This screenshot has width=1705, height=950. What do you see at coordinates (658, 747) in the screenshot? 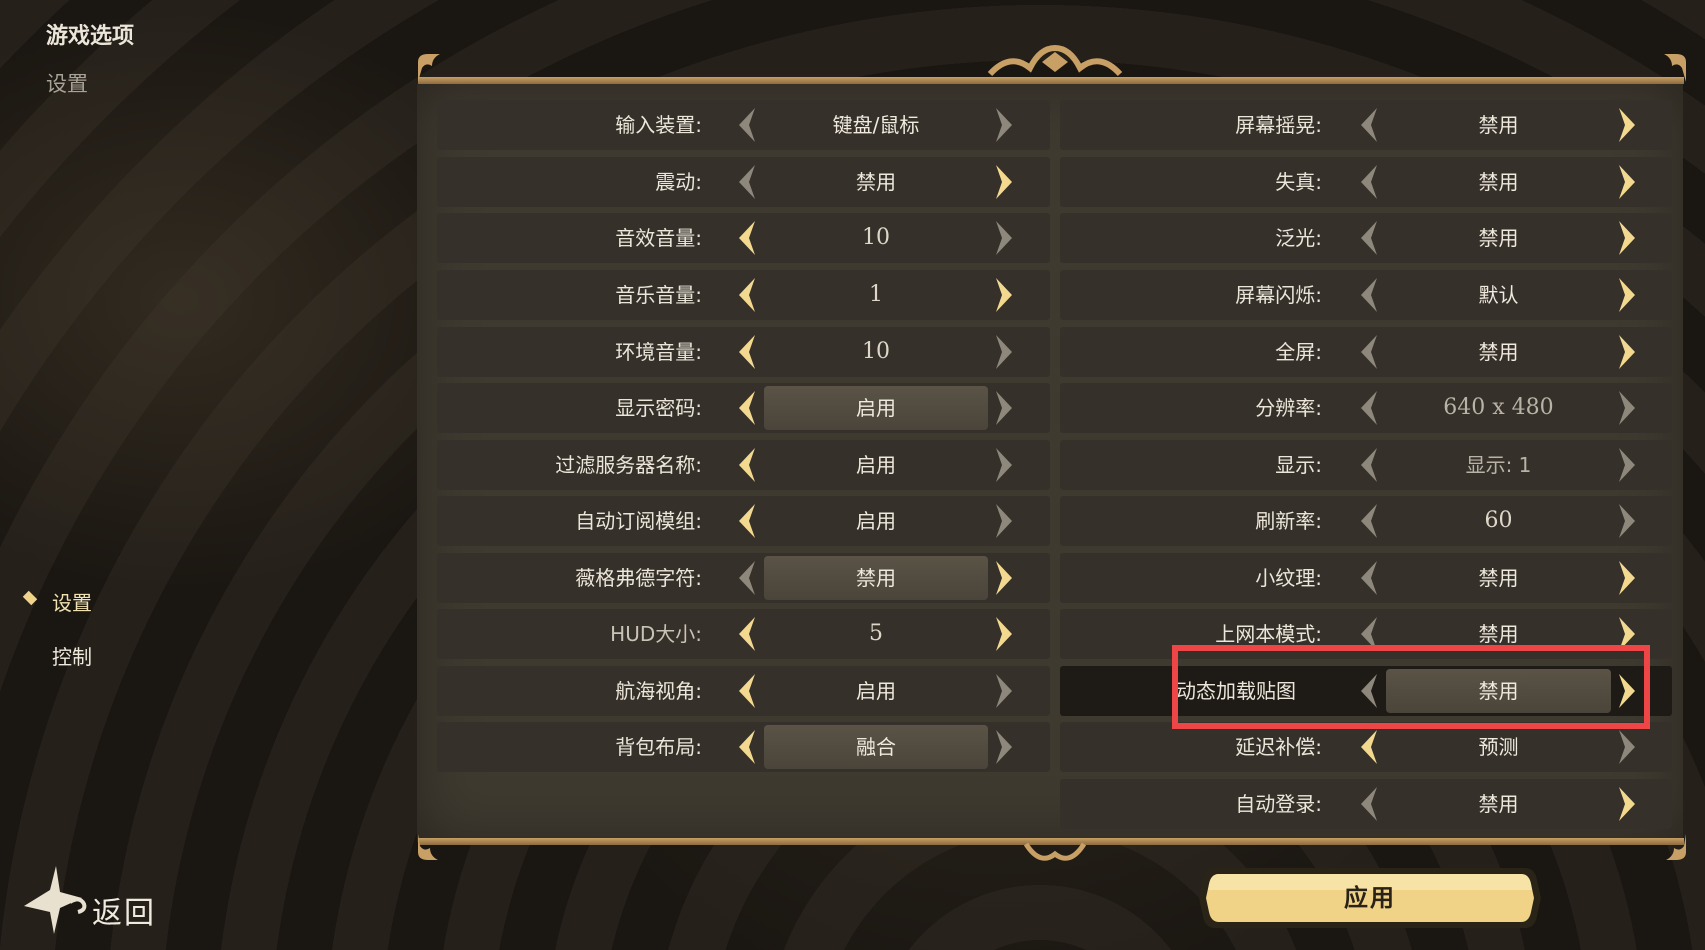
I see `setting-label: 背包布局:` at bounding box center [658, 747].